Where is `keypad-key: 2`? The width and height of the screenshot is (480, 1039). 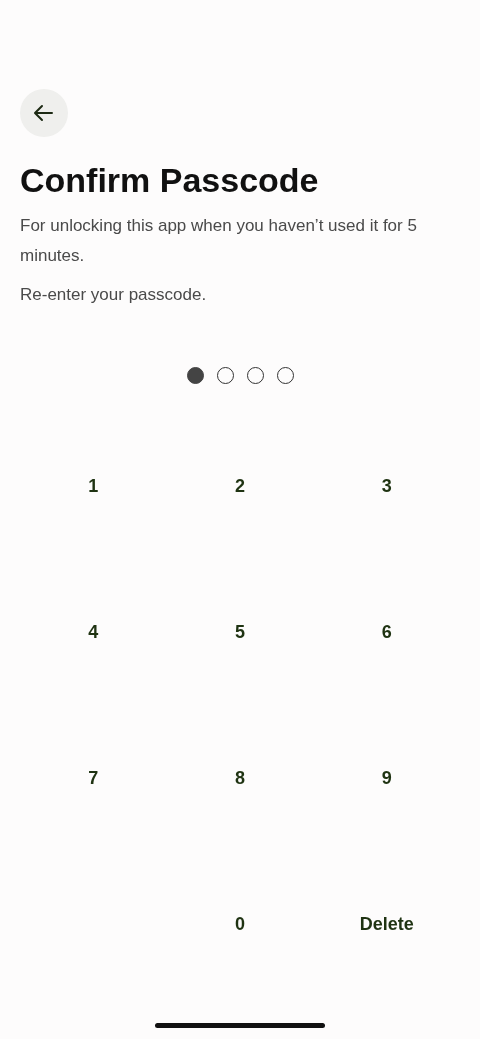 keypad-key: 2 is located at coordinates (240, 486).